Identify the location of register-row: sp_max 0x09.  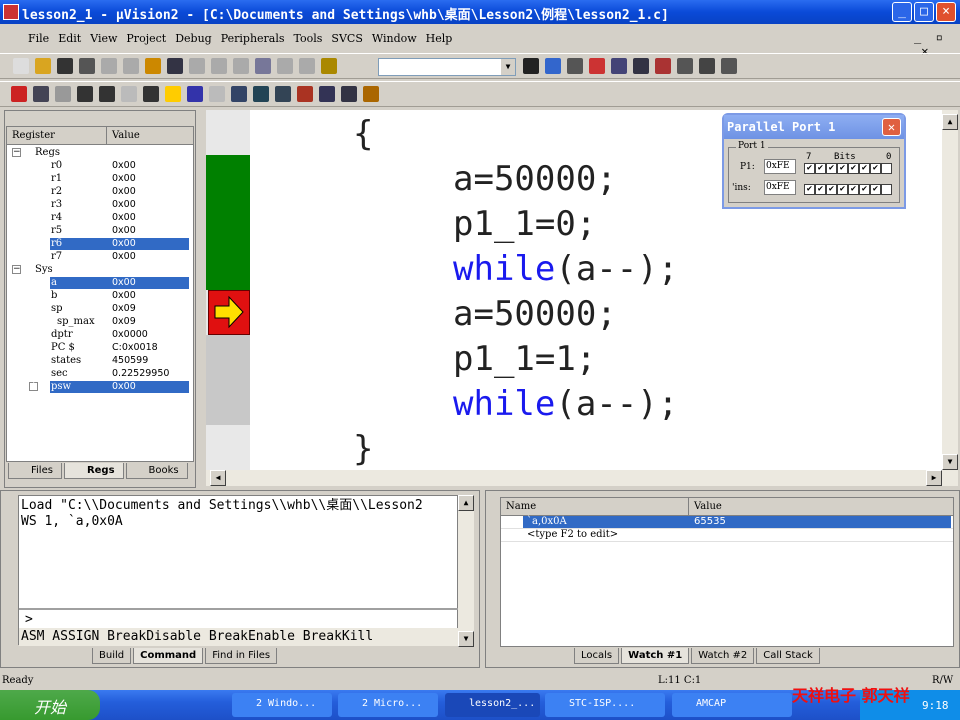
(100, 322).